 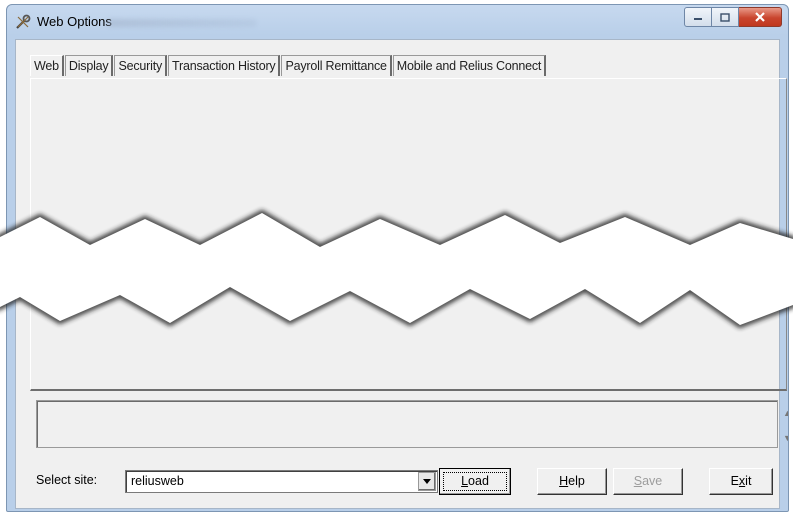 I want to click on load-button: Load, so click(x=475, y=481).